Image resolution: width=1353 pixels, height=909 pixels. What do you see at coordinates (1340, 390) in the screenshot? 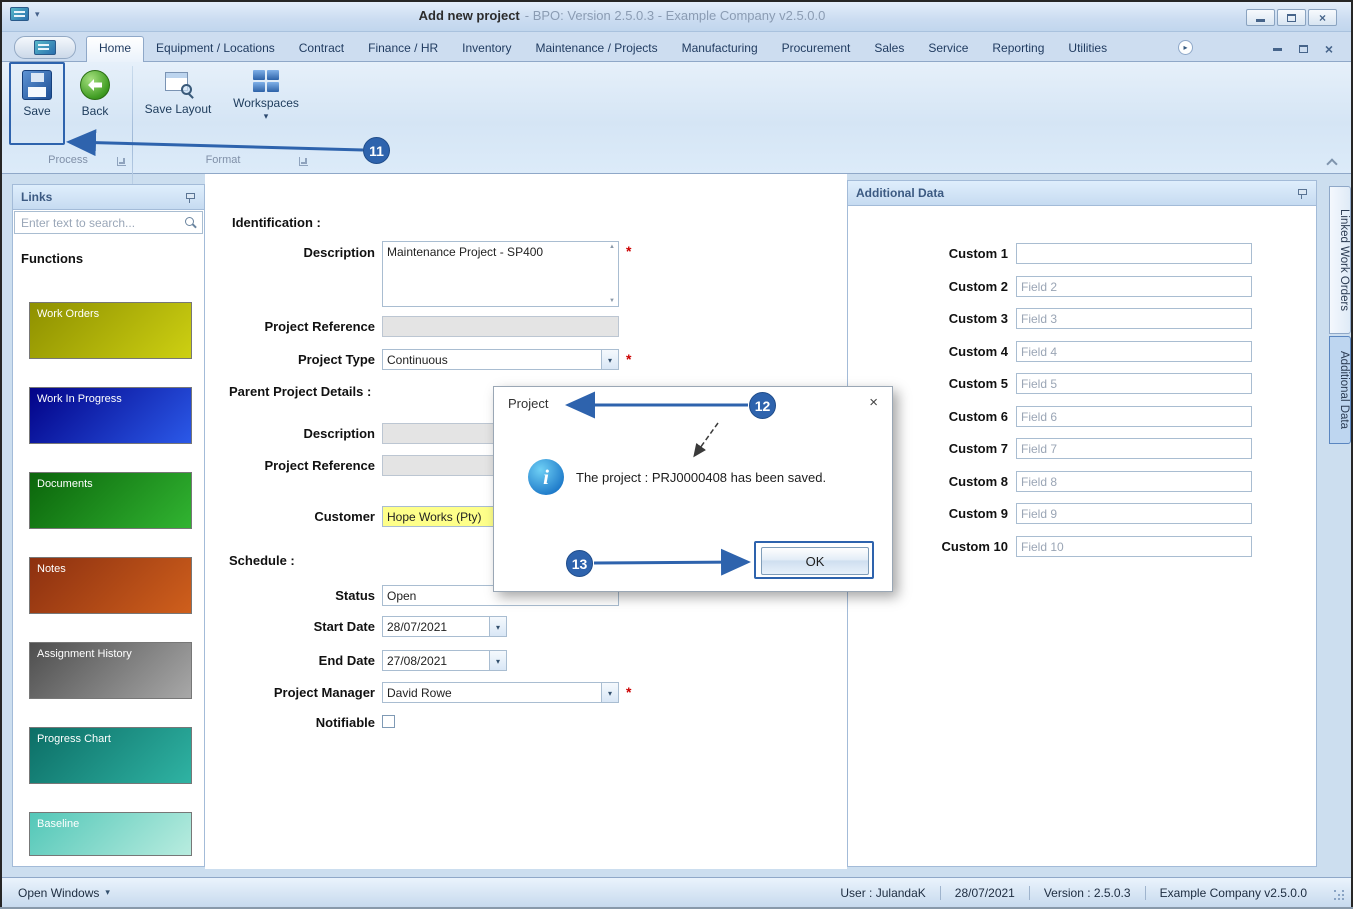
I see `side-tab-additional-data: Additional Data` at bounding box center [1340, 390].